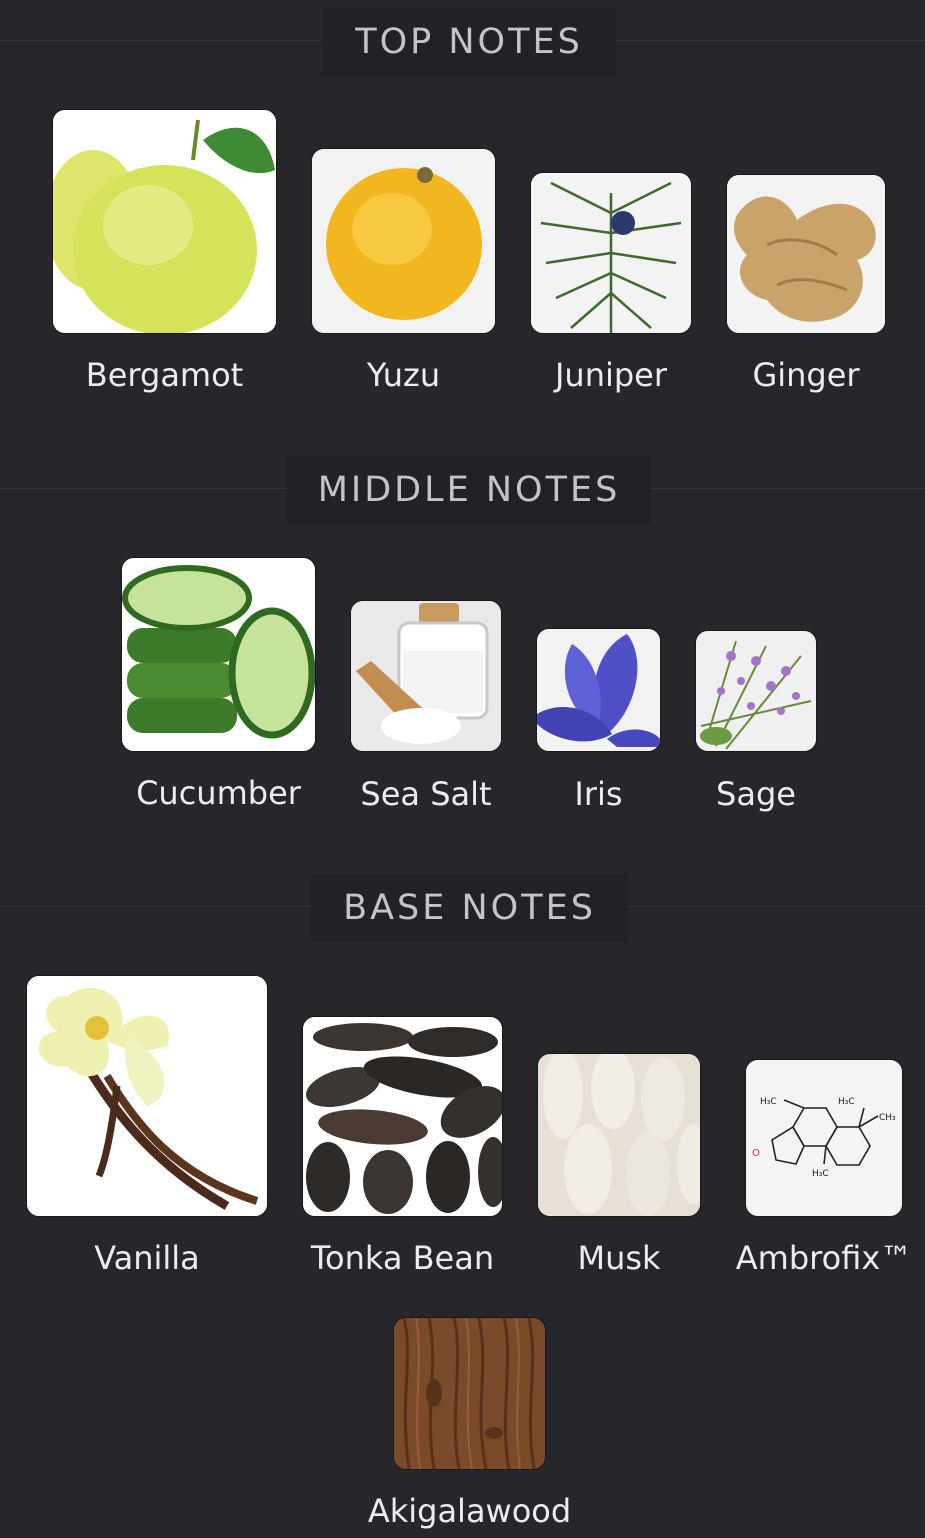  Describe the element at coordinates (469, 490) in the screenshot. I see `section-title-middle-notes: MIDDLE NOTES` at that location.